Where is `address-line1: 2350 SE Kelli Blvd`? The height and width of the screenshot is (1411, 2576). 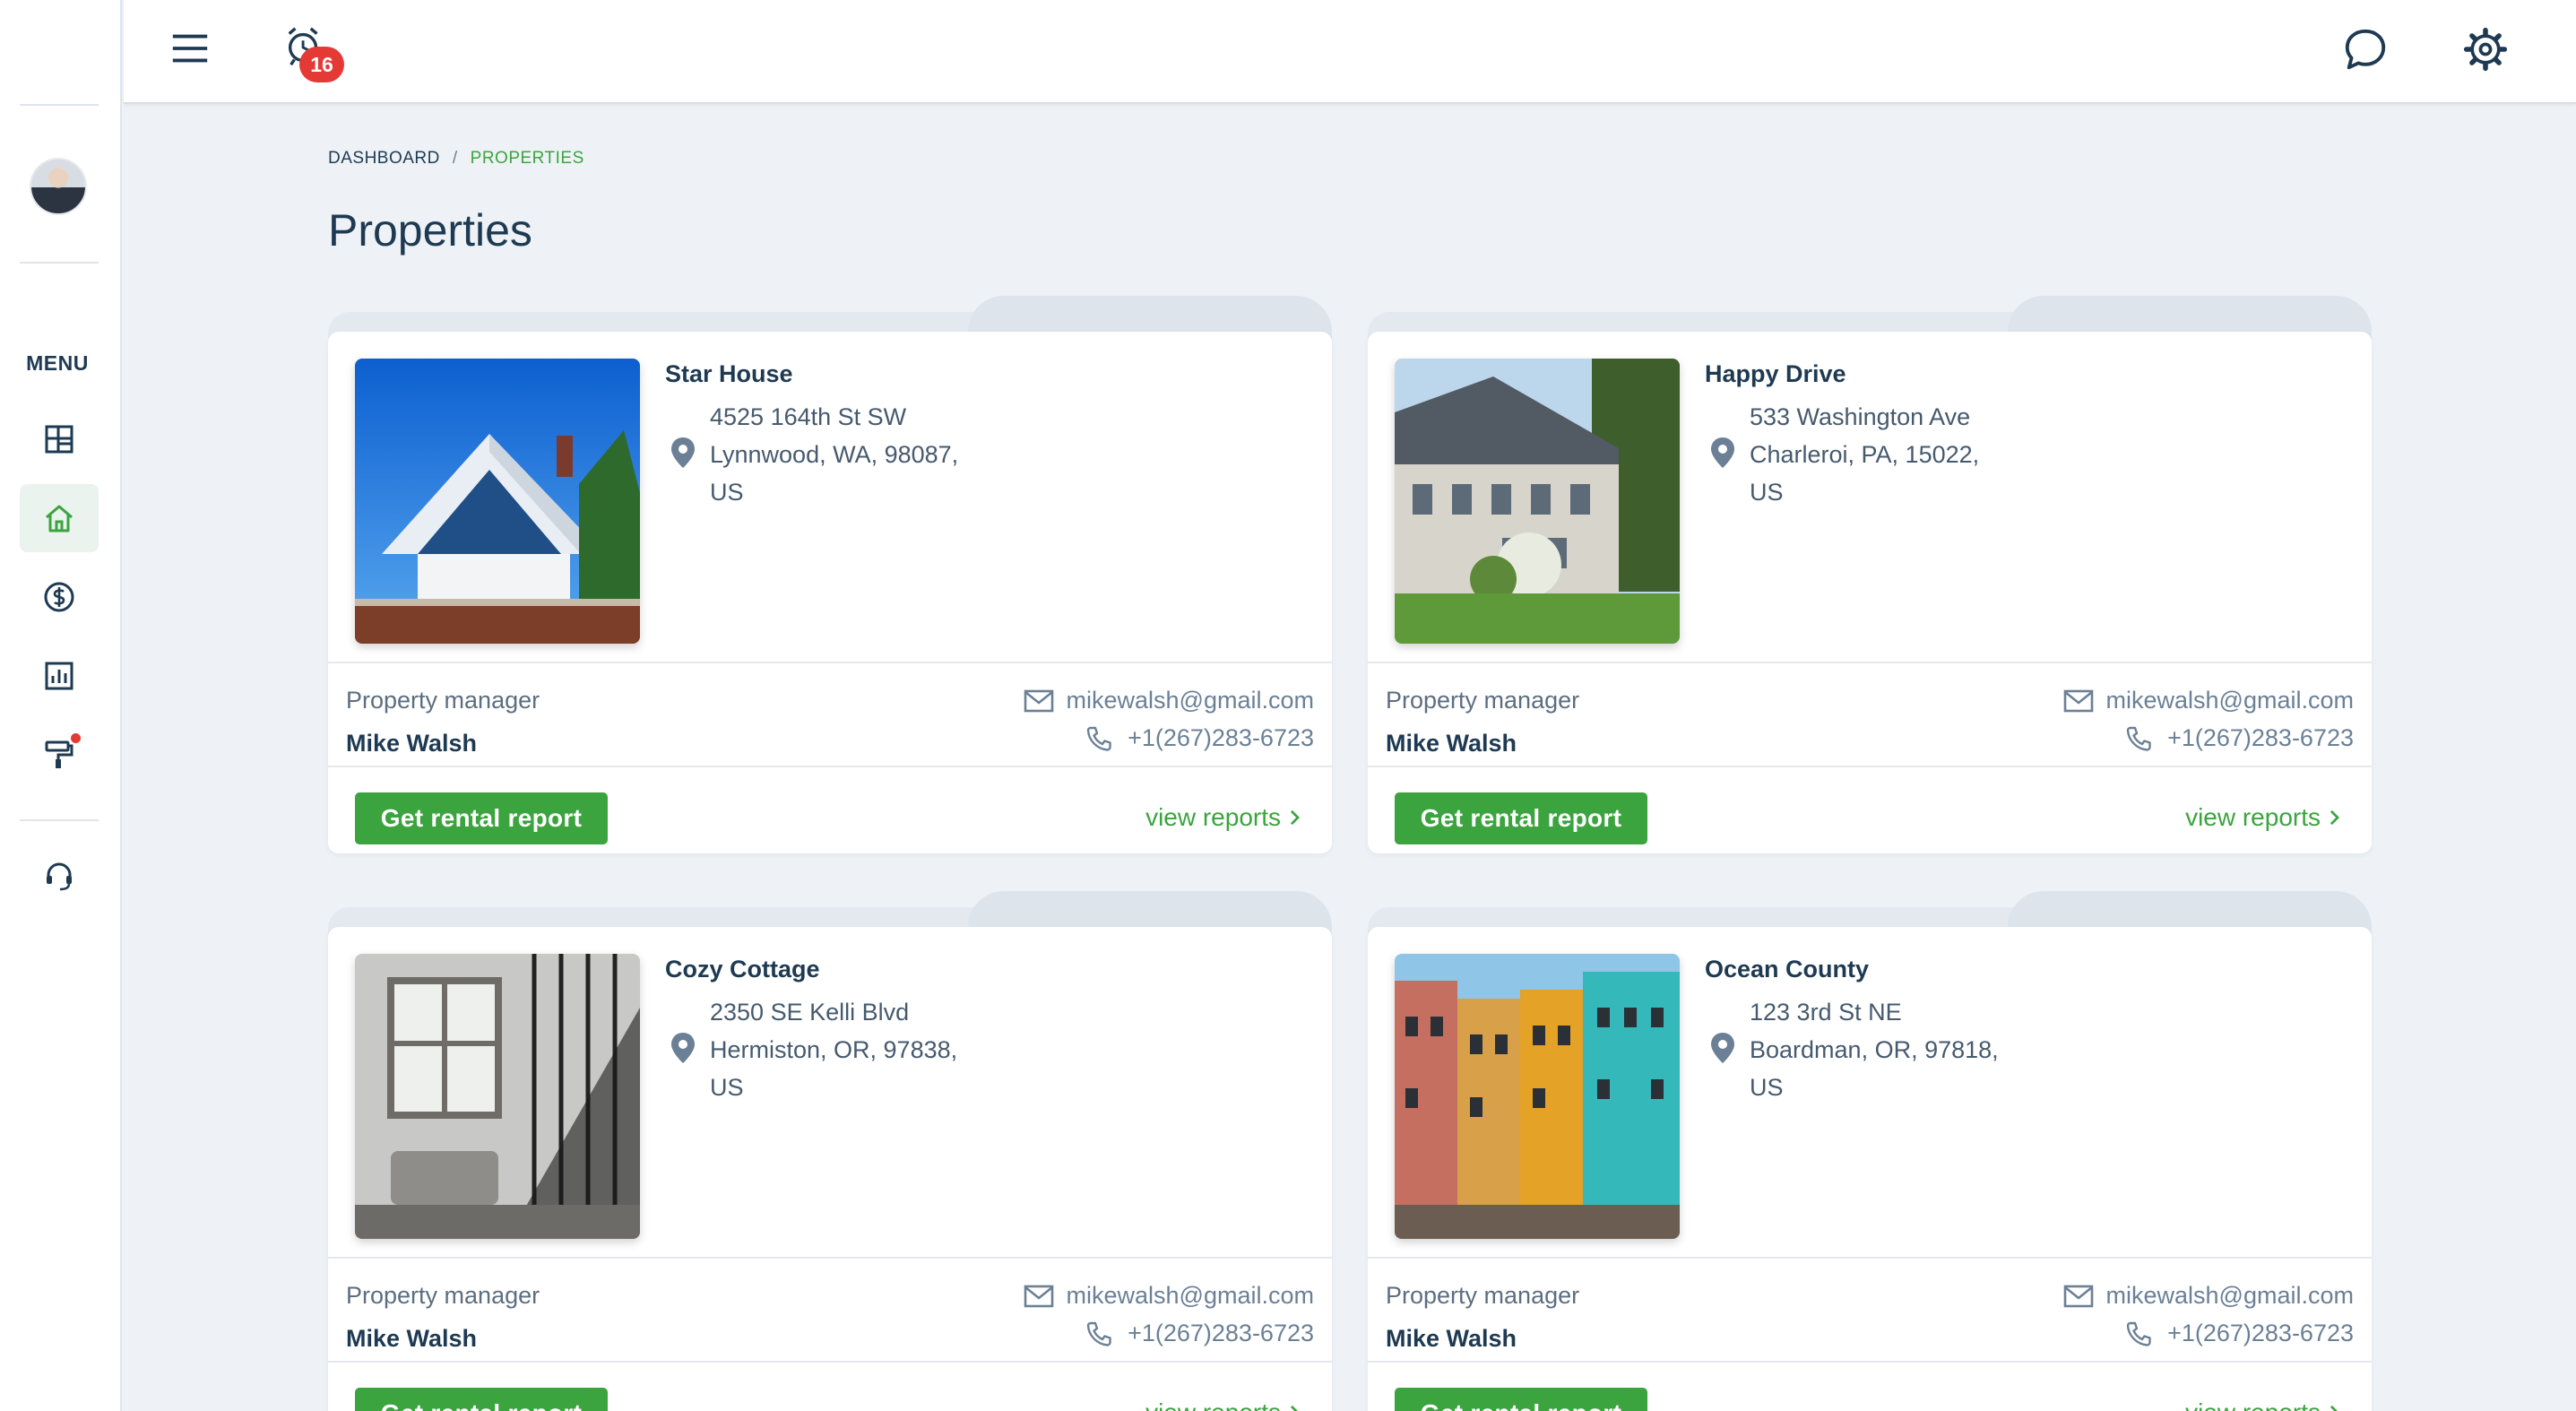 address-line1: 2350 SE Kelli Blvd is located at coordinates (810, 1012).